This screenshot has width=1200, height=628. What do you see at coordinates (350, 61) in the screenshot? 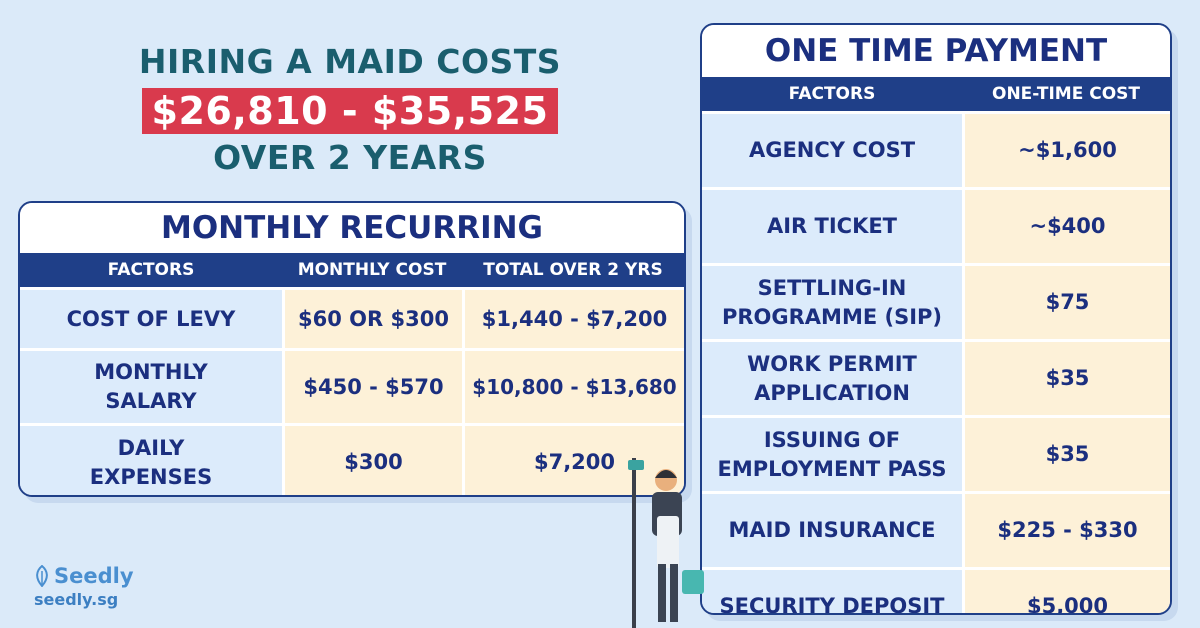
I see `headline-line1: HIRING A MAID COSTS` at bounding box center [350, 61].